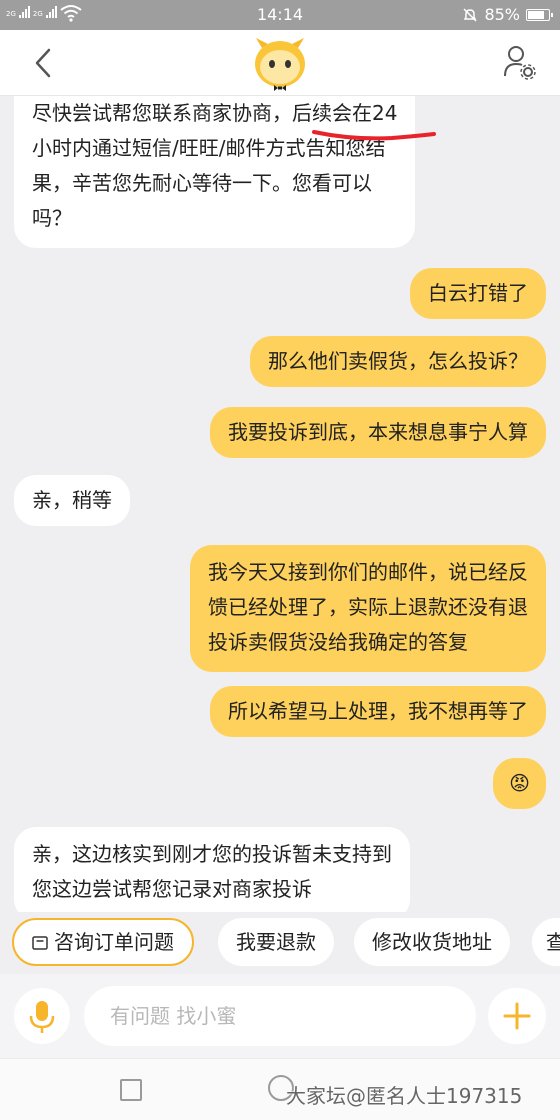 The height and width of the screenshot is (1120, 560). I want to click on message-outgoing-emoji: 😡, so click(519, 783).